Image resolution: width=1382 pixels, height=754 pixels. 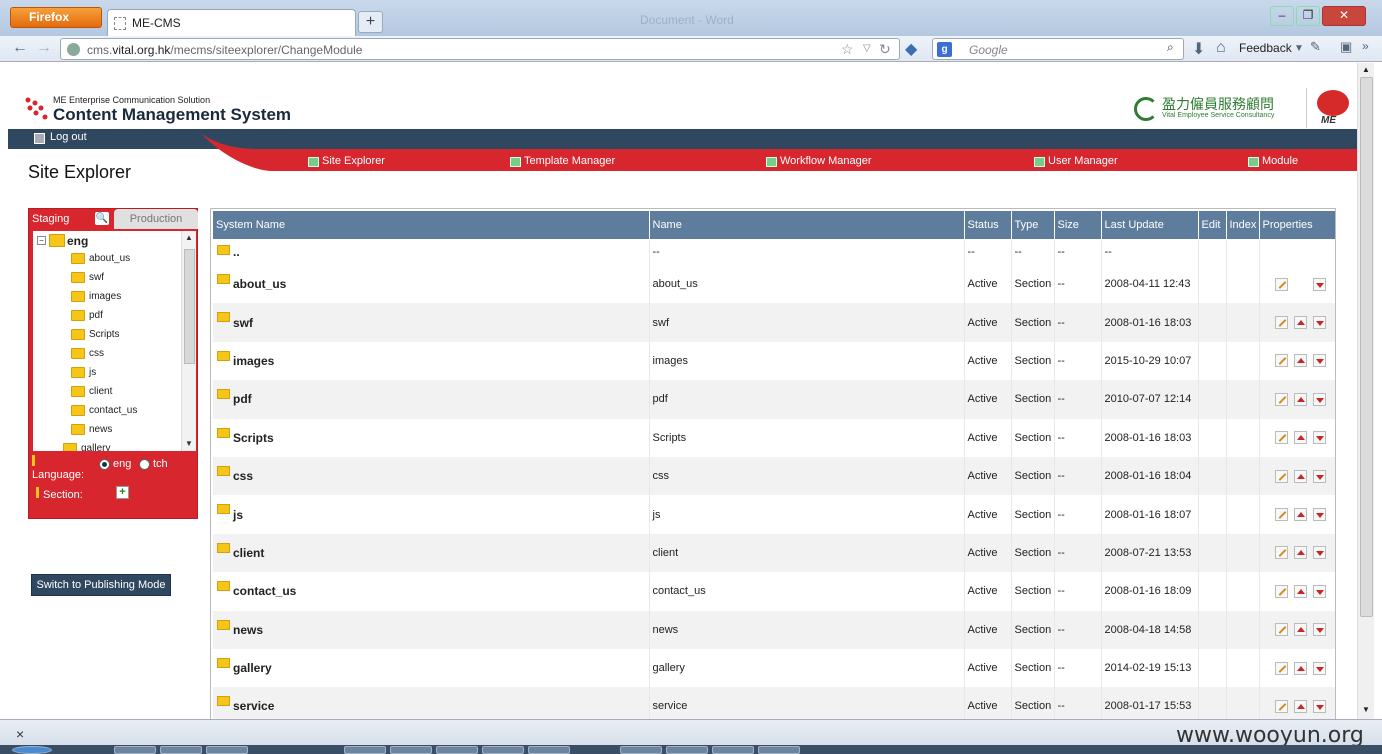 I want to click on table-row: news news Active Section -- 2008-04-18 14:58, so click(x=774, y=629).